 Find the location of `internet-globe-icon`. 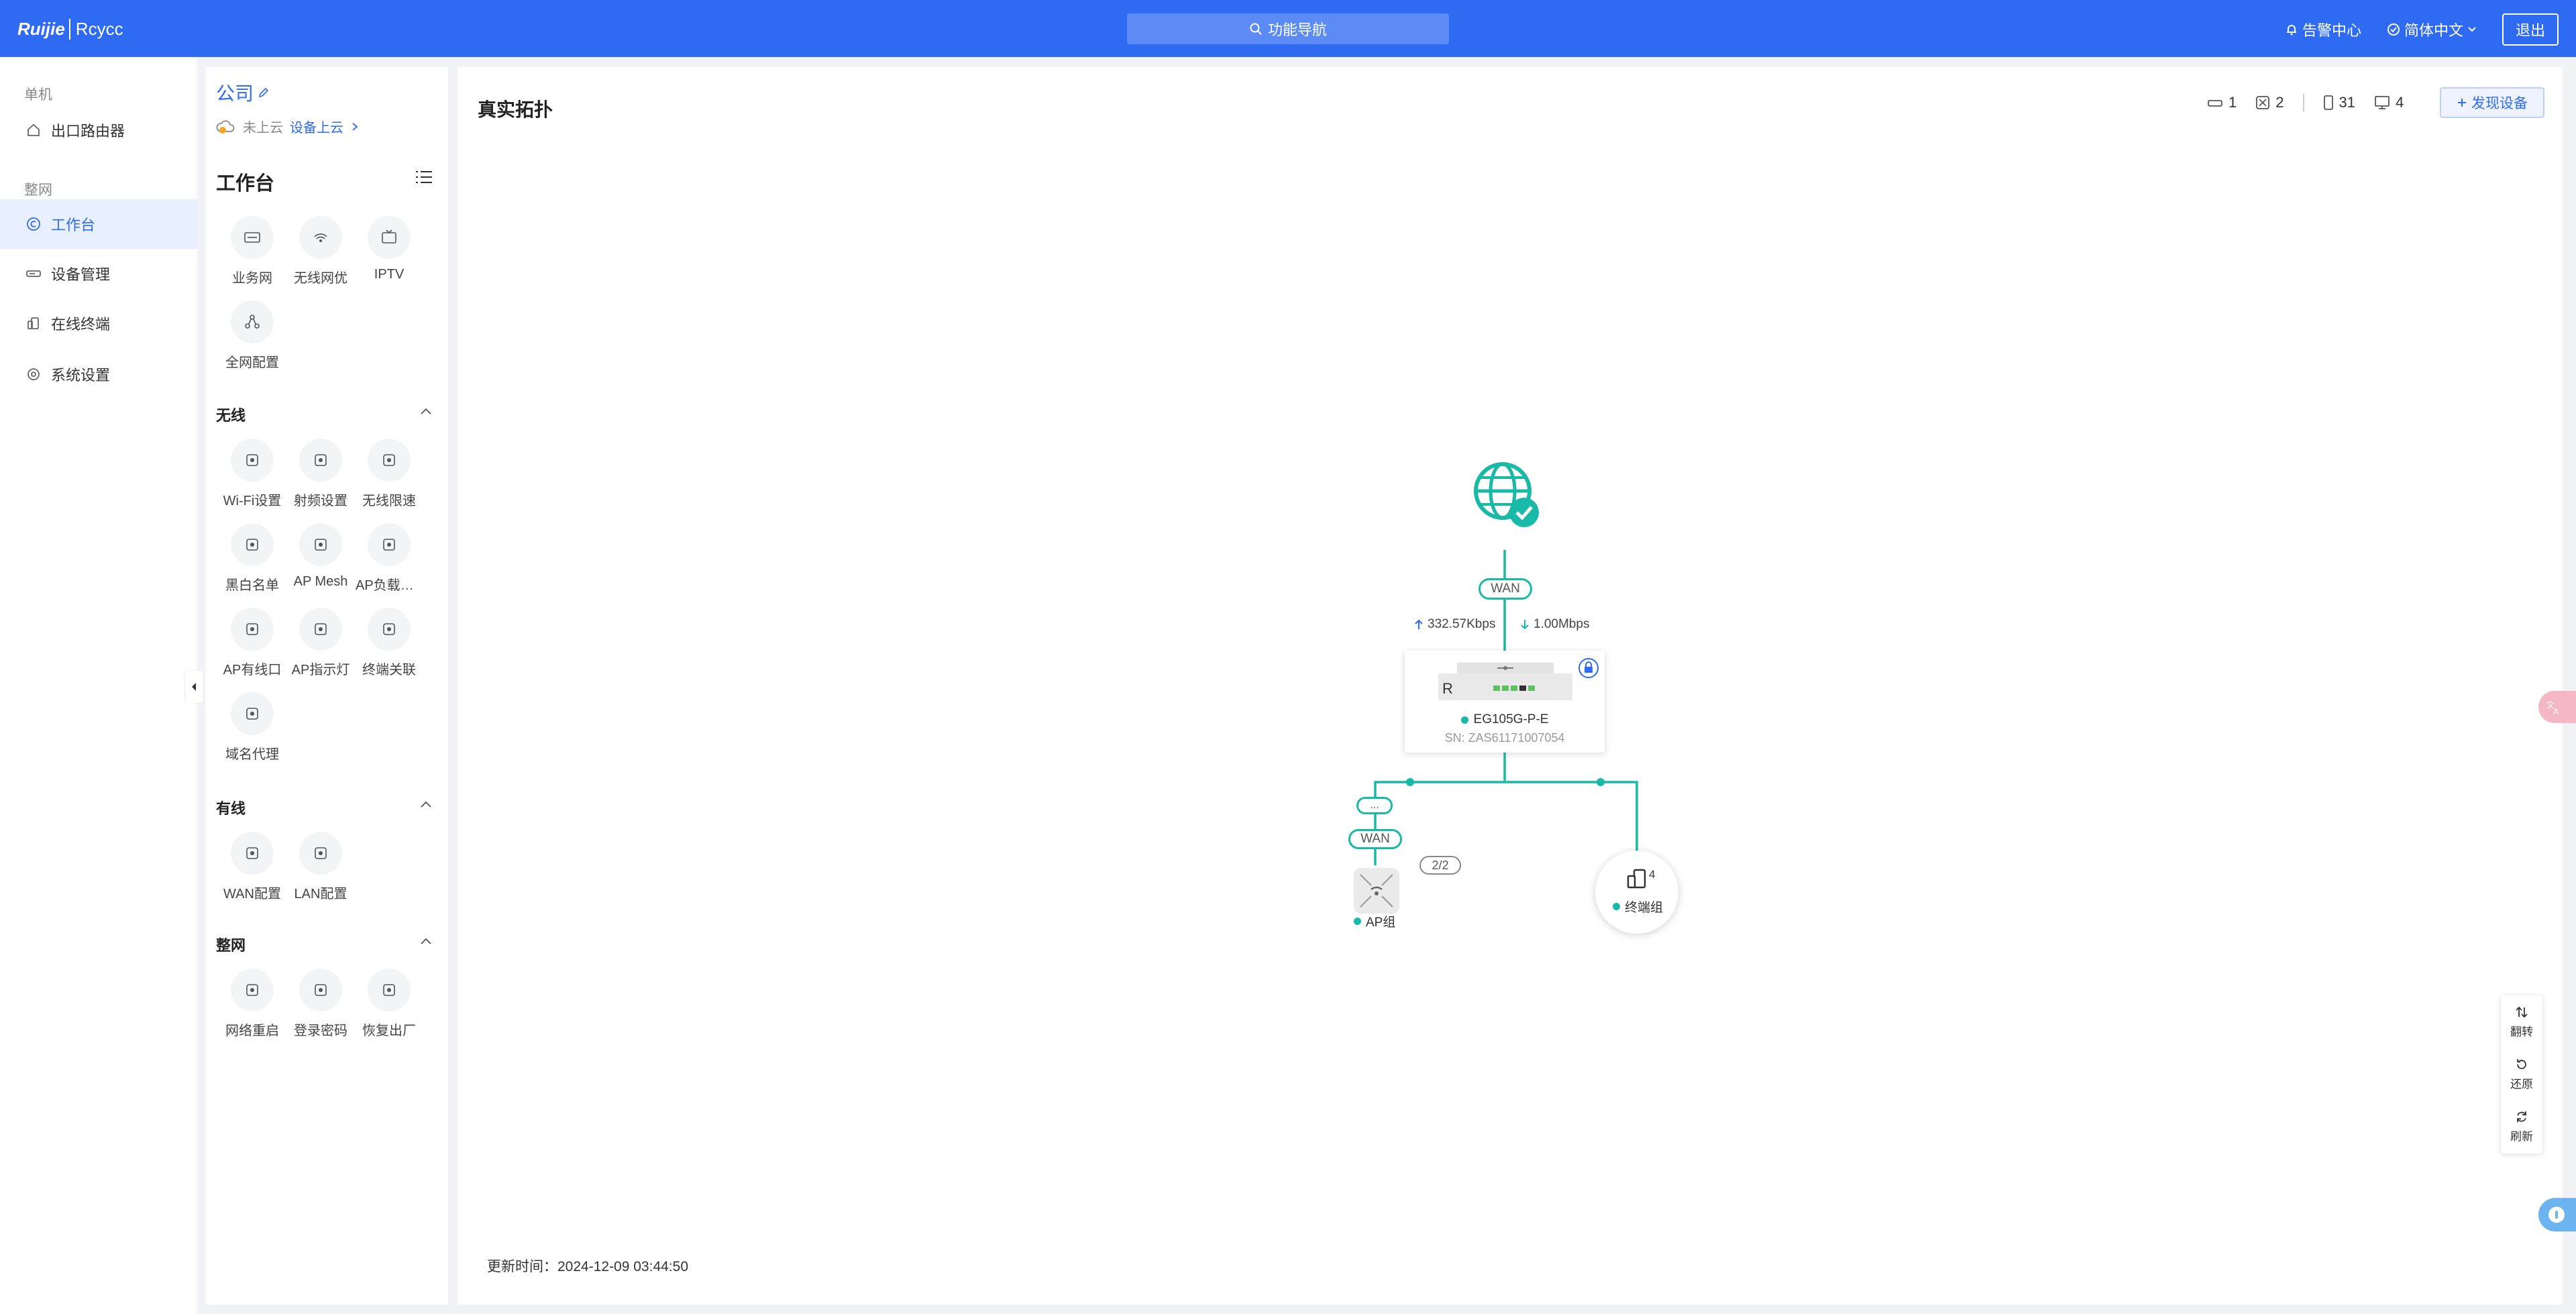

internet-globe-icon is located at coordinates (1506, 494).